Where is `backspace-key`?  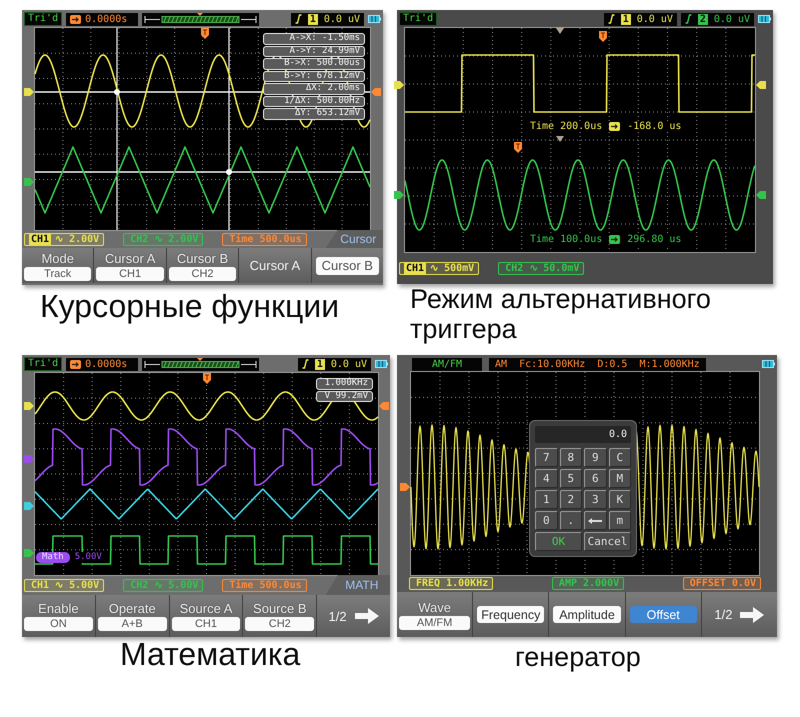
backspace-key is located at coordinates (595, 520).